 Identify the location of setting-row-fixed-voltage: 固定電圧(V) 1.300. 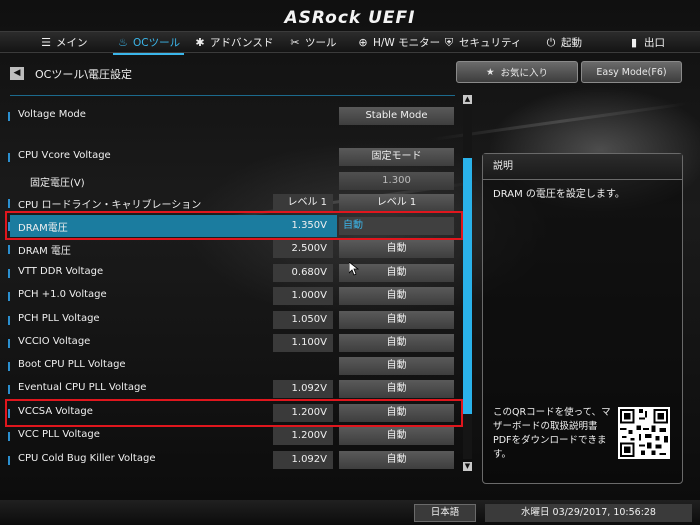
(235, 181).